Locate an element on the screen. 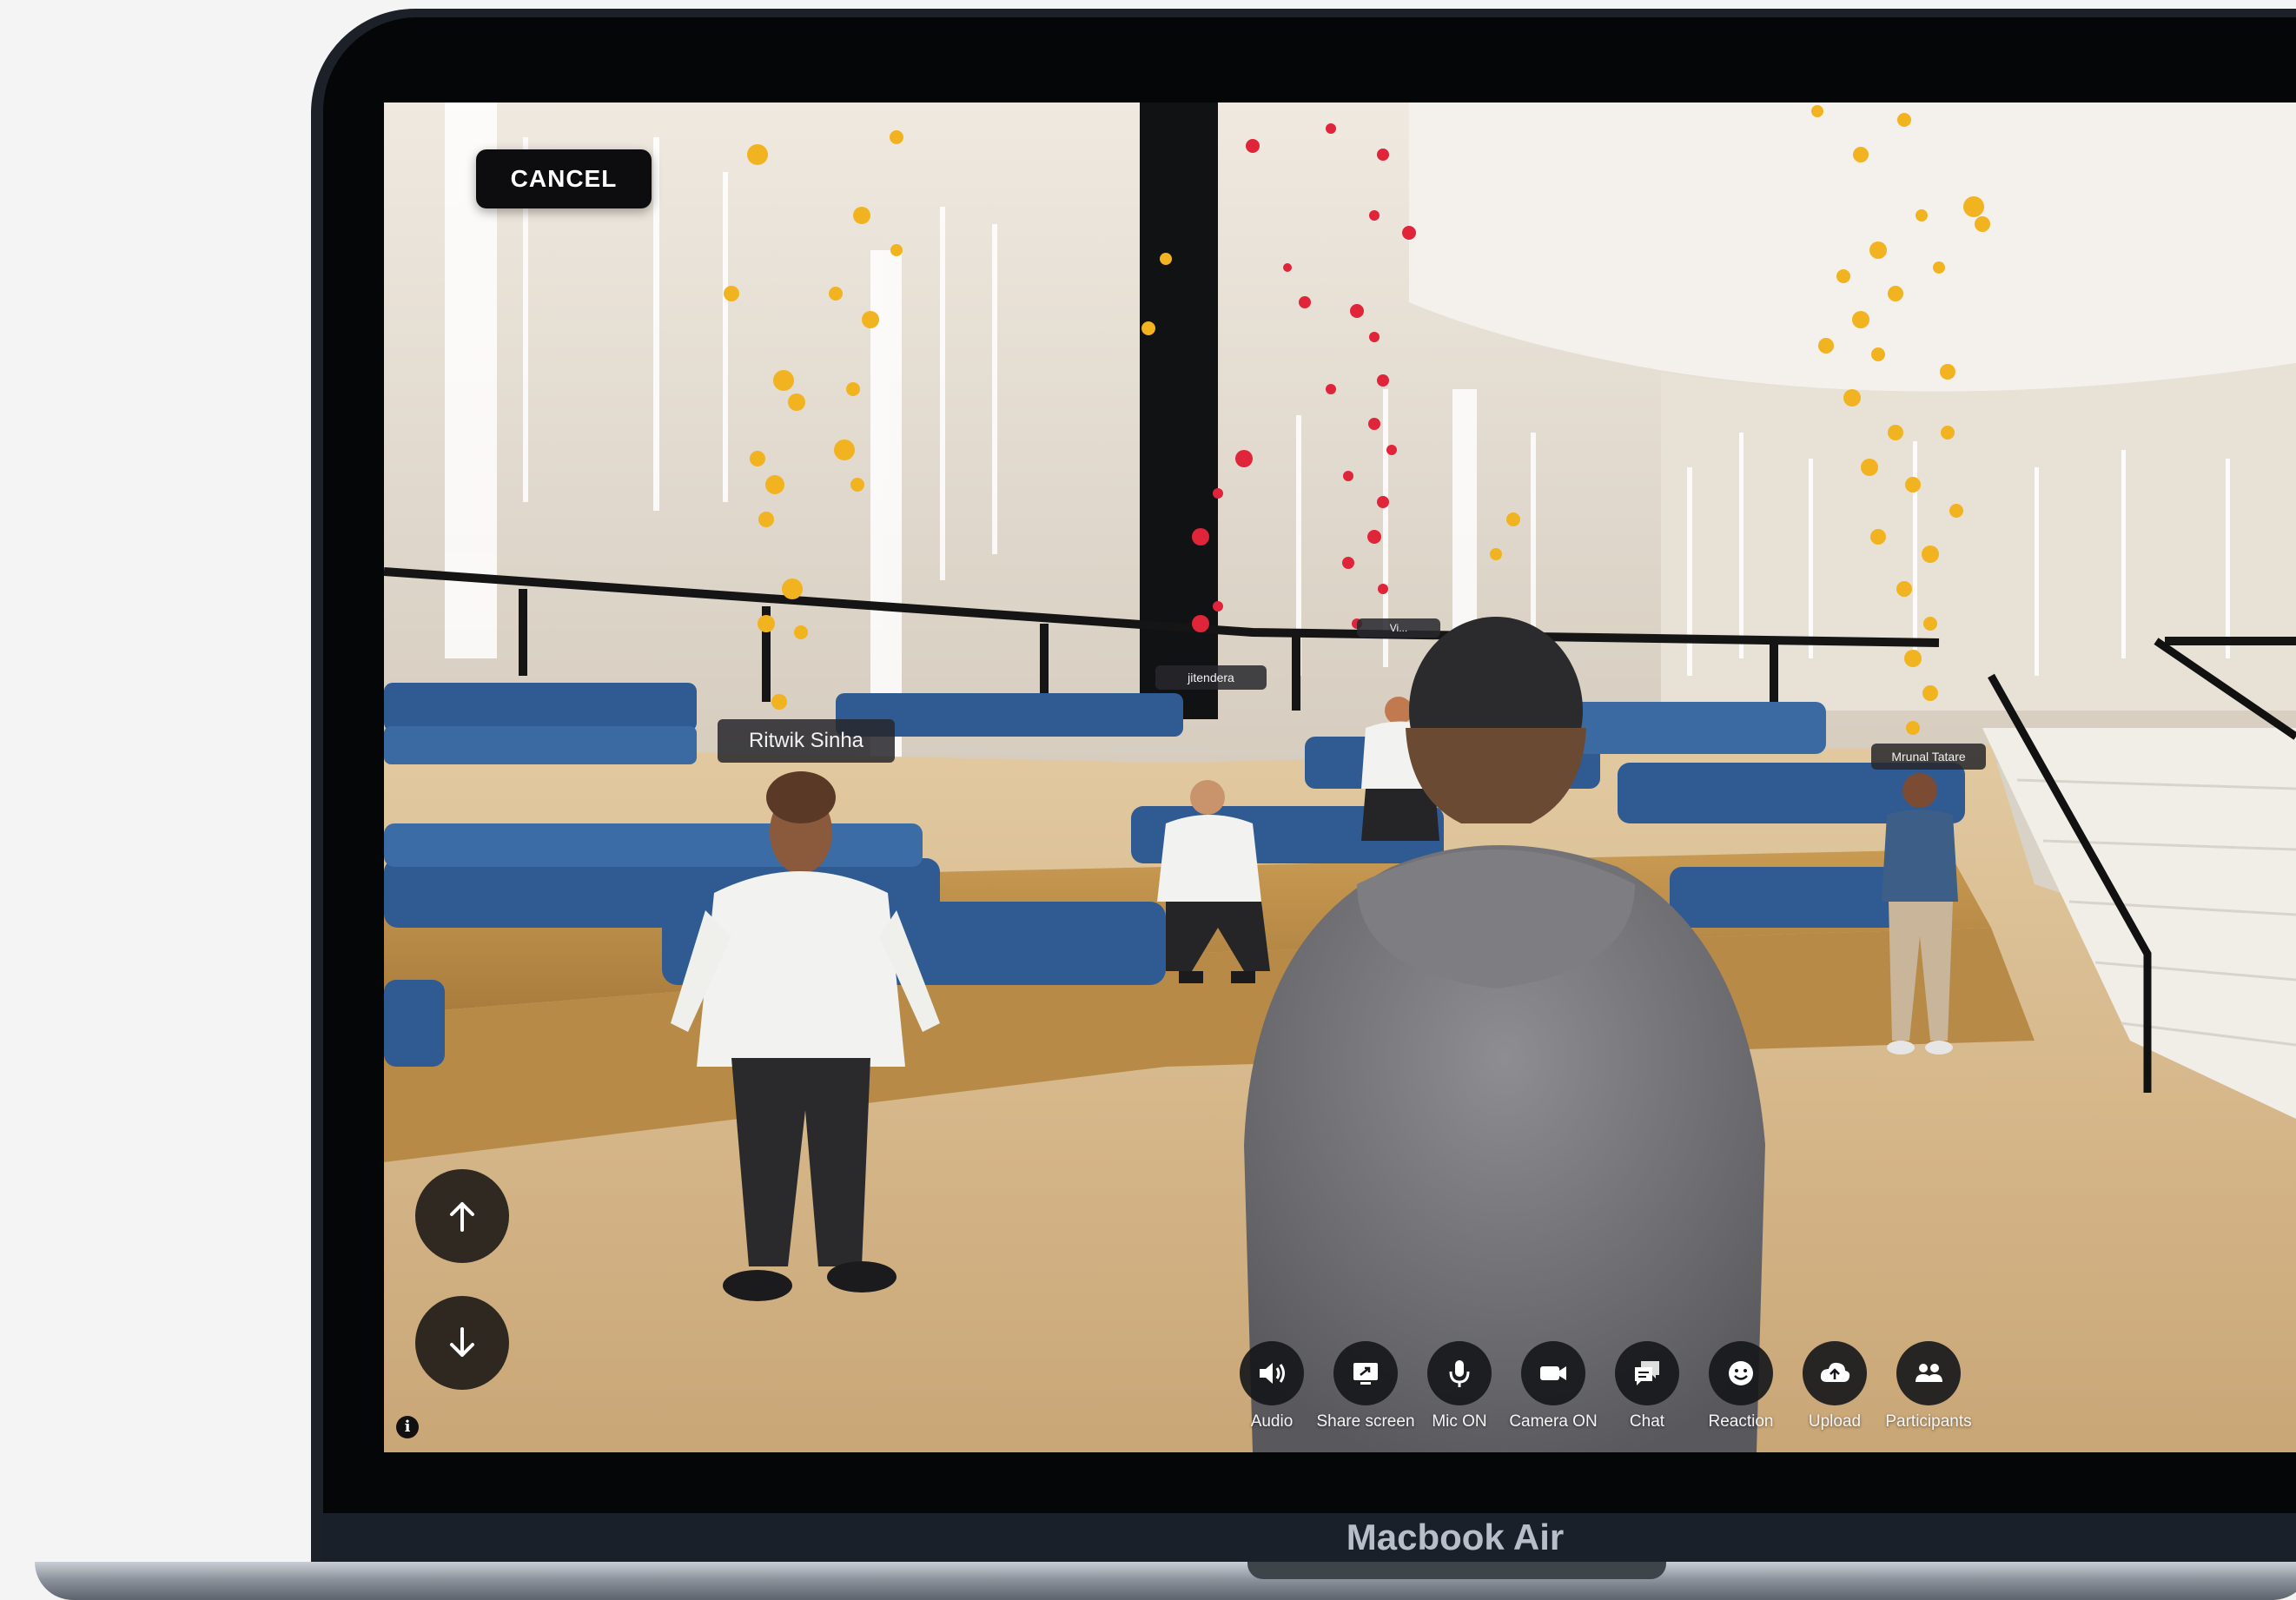  name-tag-ritwik-sinha: Ritwik Sinha is located at coordinates (806, 741).